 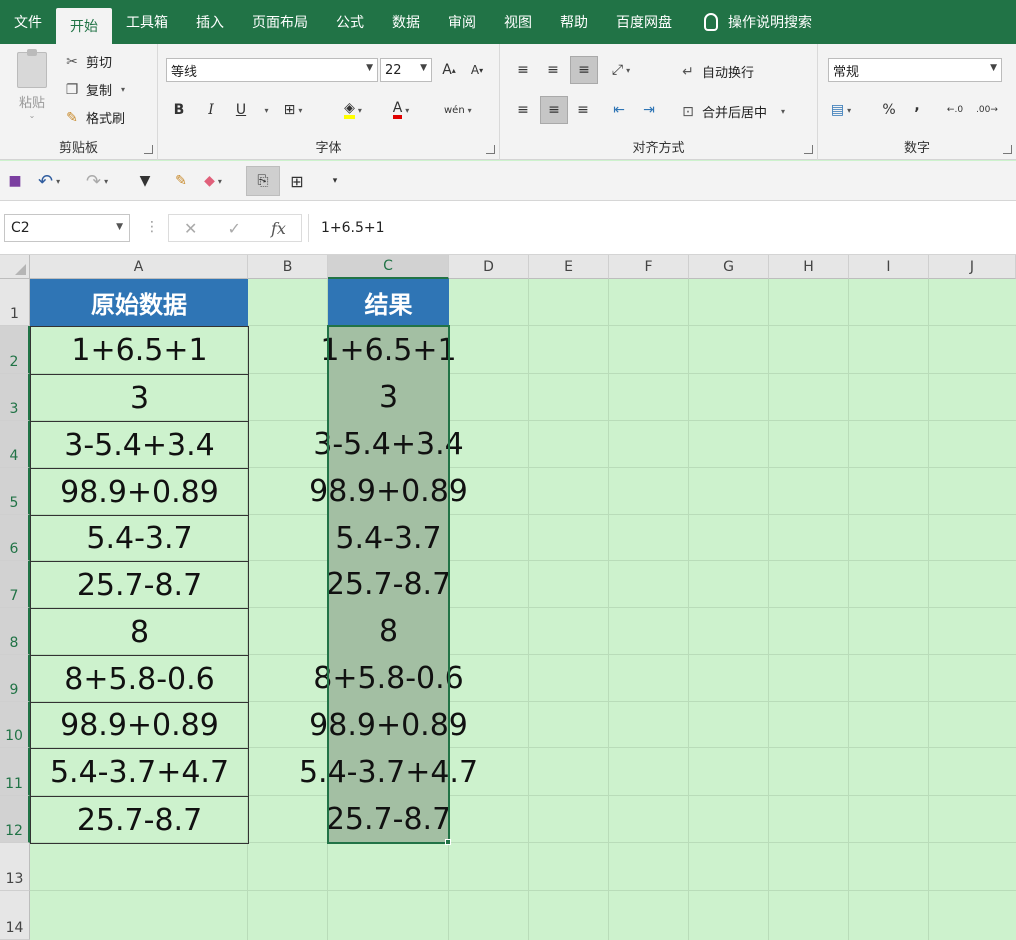 What do you see at coordinates (401, 110) in the screenshot?
I see `font-color-button: A ▾` at bounding box center [401, 110].